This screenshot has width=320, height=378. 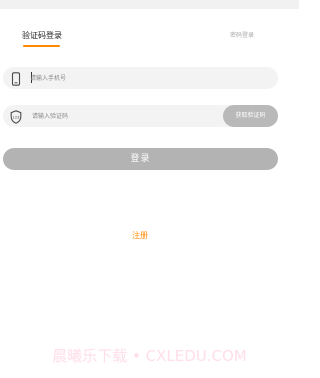 I want to click on phone-input-row, so click(x=140, y=78).